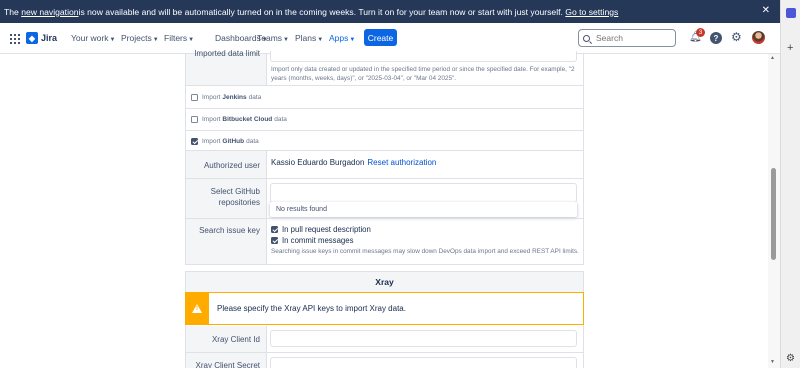 The width and height of the screenshot is (800, 368). Describe the element at coordinates (773, 214) in the screenshot. I see `scrollbar-thumb` at that location.